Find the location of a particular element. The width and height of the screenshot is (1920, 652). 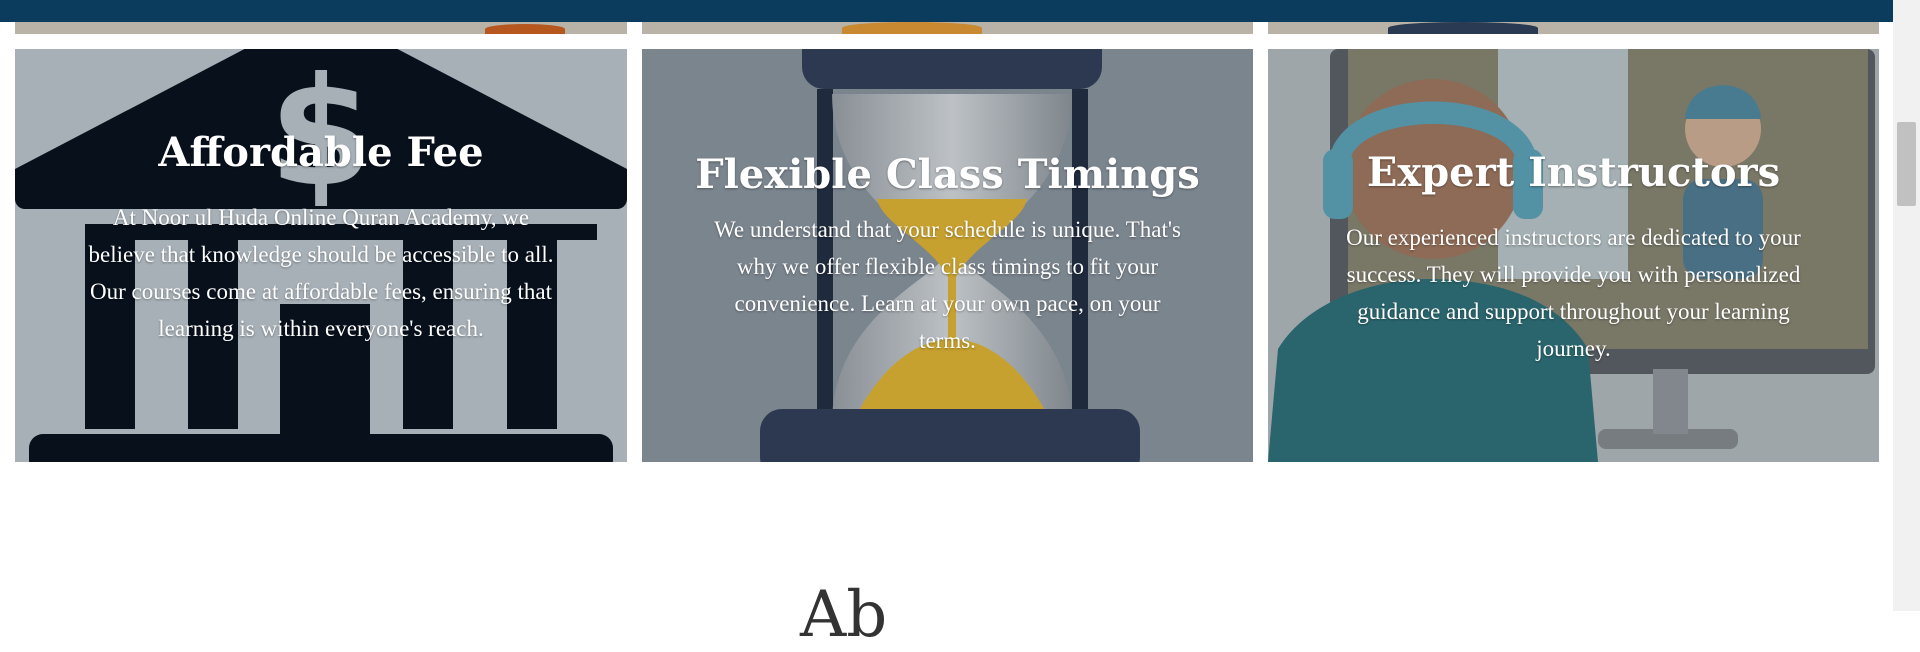

card-title: Expert Instructors is located at coordinates (1573, 172).